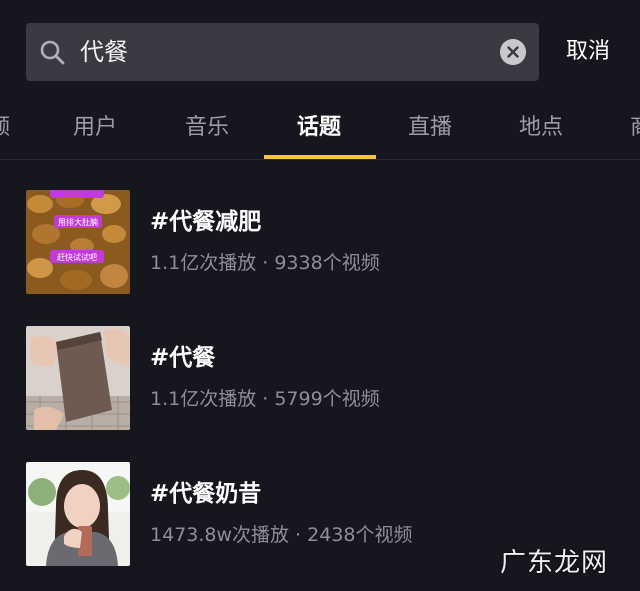 Image resolution: width=640 pixels, height=591 pixels. What do you see at coordinates (104, 52) in the screenshot?
I see `search-query: 代餐` at bounding box center [104, 52].